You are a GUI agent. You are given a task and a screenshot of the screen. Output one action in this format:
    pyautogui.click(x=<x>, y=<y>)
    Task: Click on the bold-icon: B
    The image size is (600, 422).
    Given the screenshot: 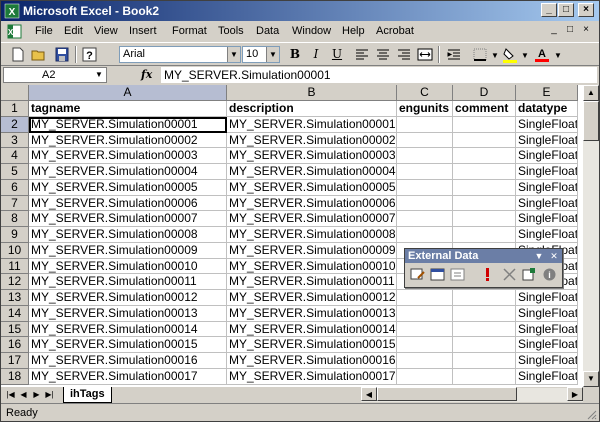 What is the action you would take?
    pyautogui.click(x=295, y=54)
    